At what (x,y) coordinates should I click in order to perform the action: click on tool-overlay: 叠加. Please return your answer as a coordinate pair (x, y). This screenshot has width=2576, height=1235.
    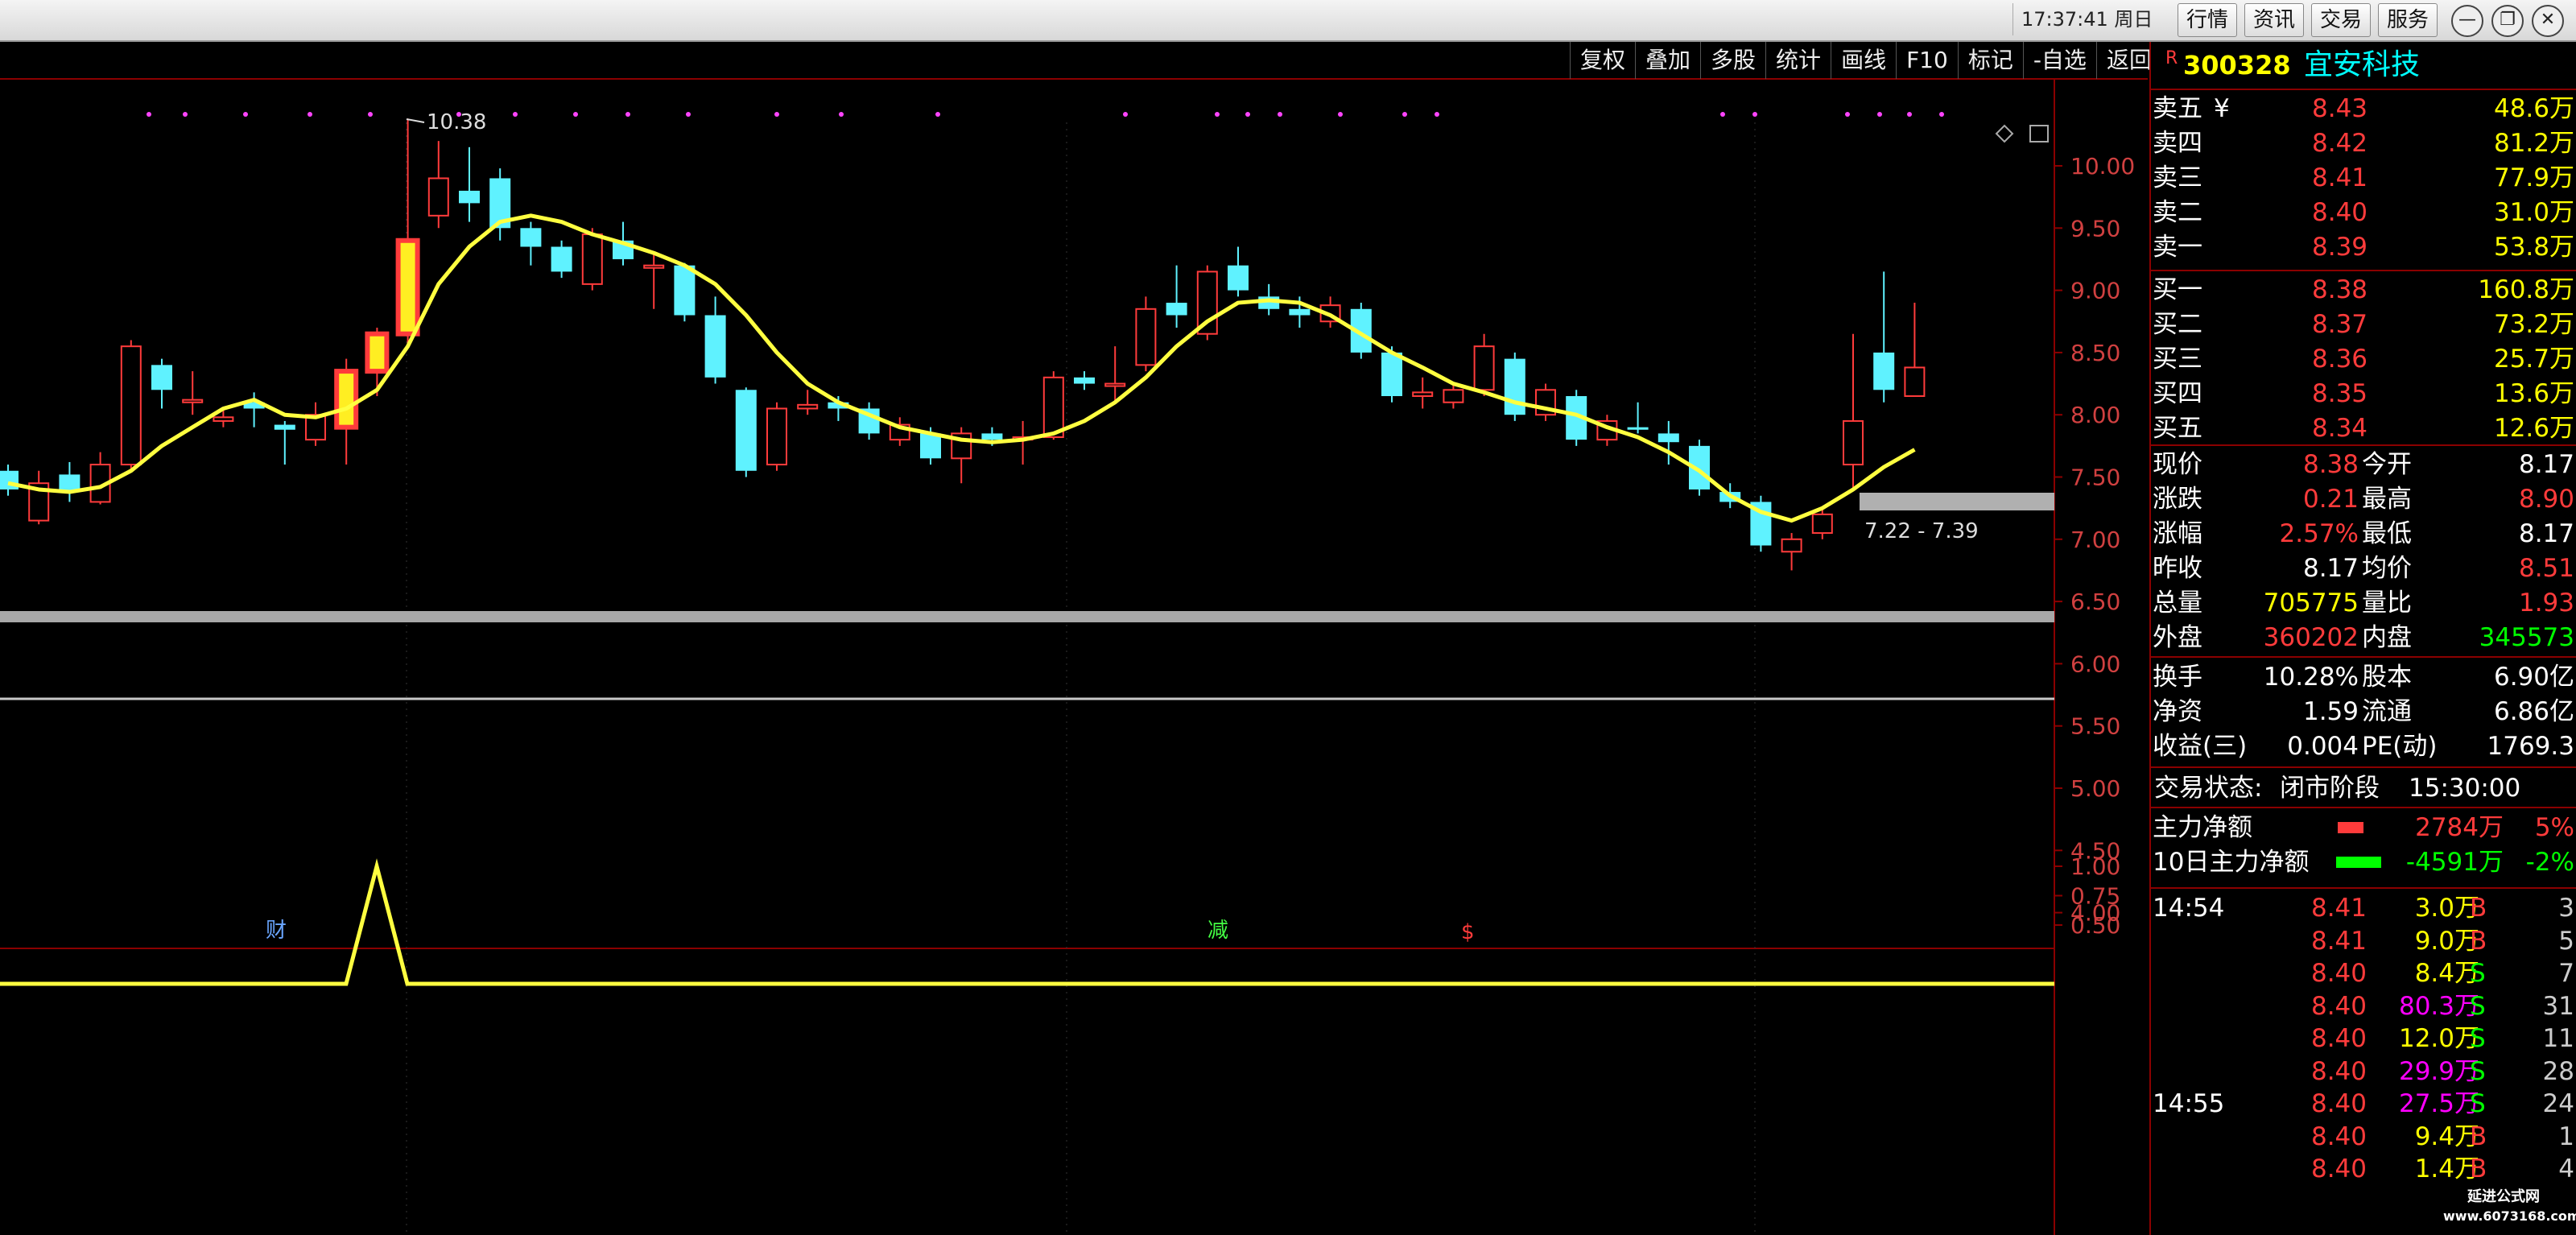
    Looking at the image, I should click on (1667, 60).